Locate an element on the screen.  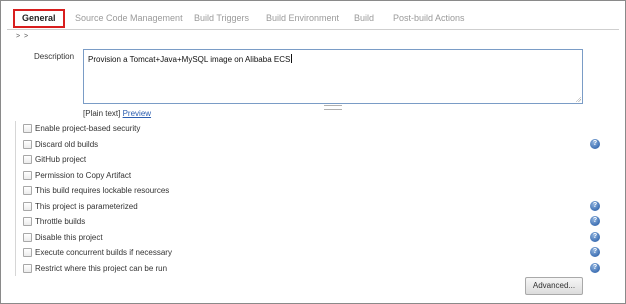
option-permission-to-copy-artifact: Permission to Copy Artifact is located at coordinates (313, 176).